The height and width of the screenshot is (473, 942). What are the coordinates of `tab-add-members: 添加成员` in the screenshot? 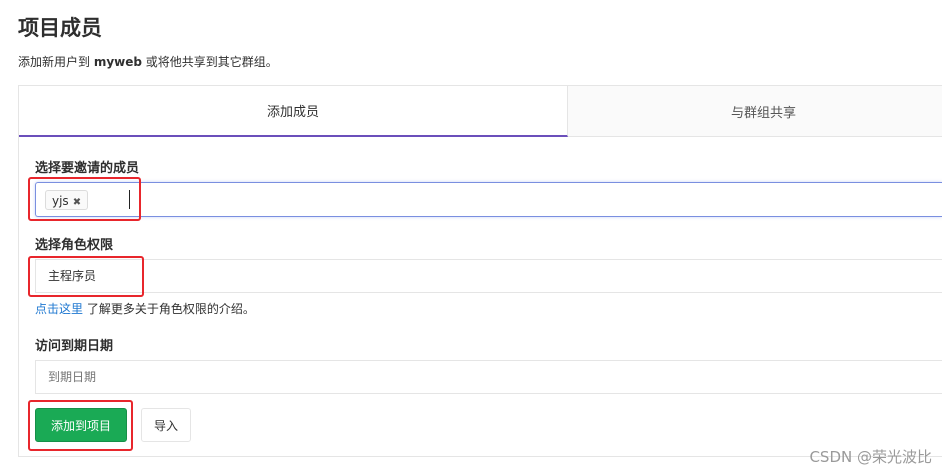 It's located at (293, 111).